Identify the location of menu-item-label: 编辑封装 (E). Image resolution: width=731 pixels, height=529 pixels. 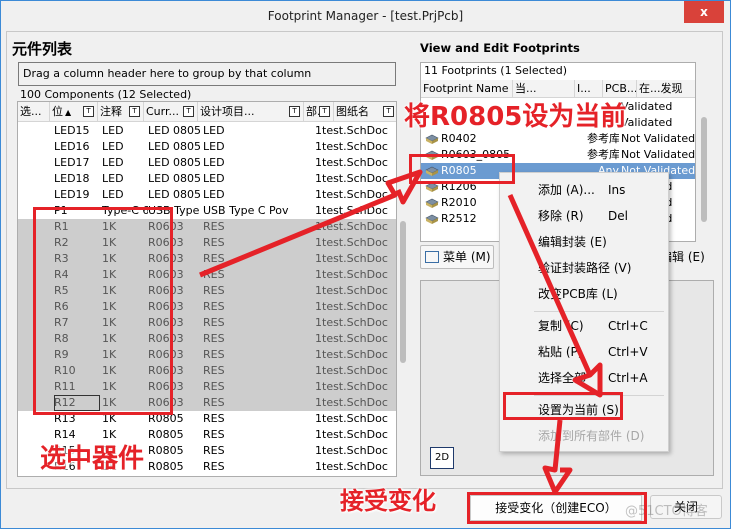
(572, 242).